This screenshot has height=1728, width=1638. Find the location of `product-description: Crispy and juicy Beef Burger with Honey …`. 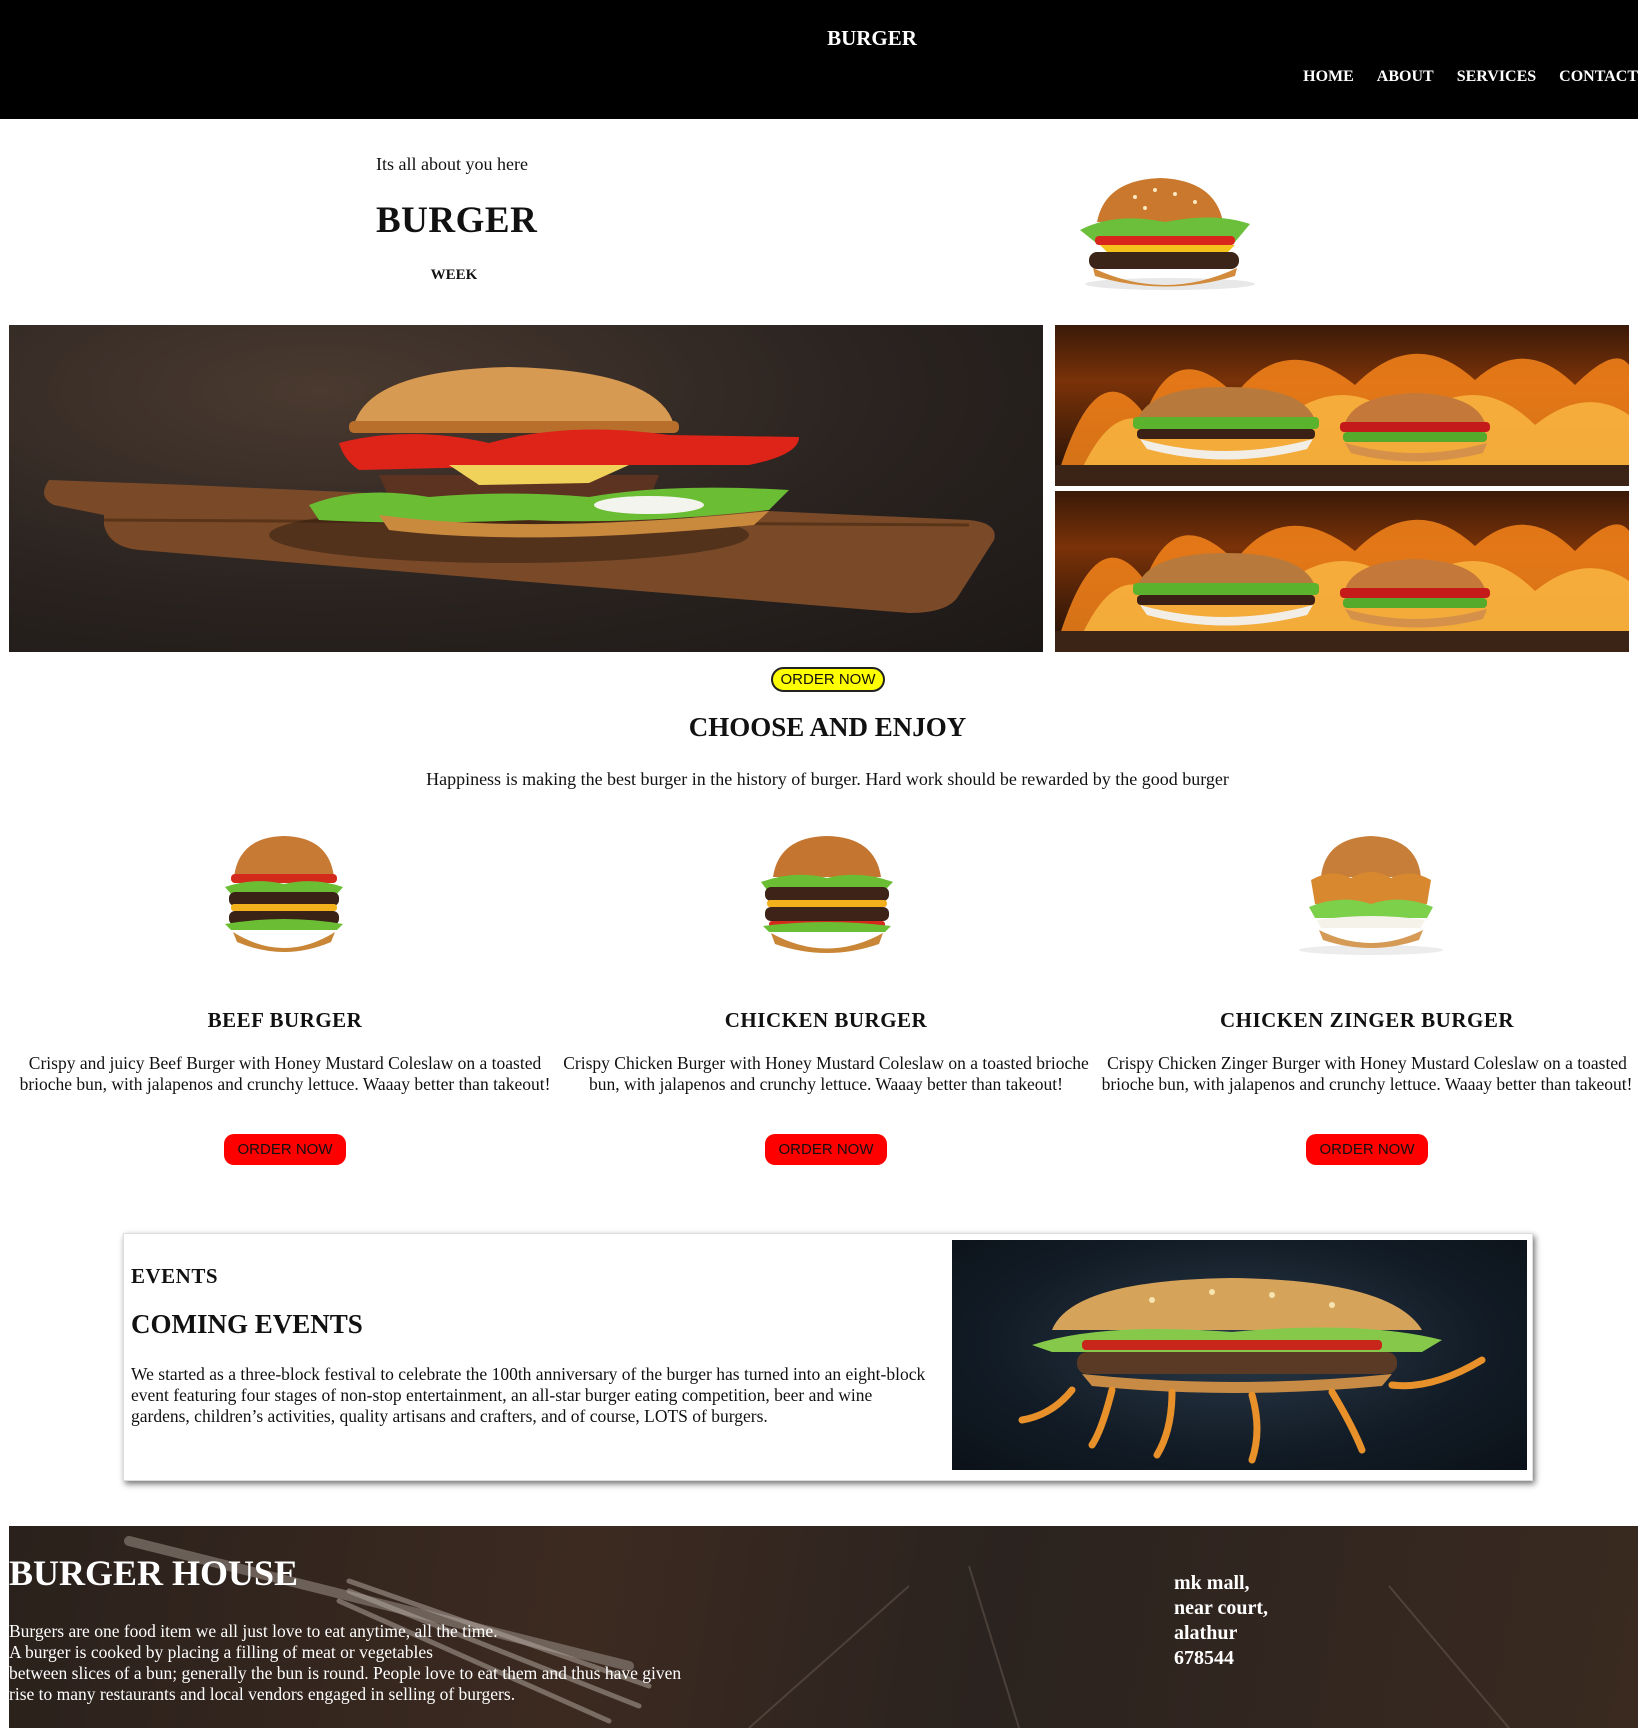

product-description: Crispy and juicy Beef Burger with Honey … is located at coordinates (285, 1073).